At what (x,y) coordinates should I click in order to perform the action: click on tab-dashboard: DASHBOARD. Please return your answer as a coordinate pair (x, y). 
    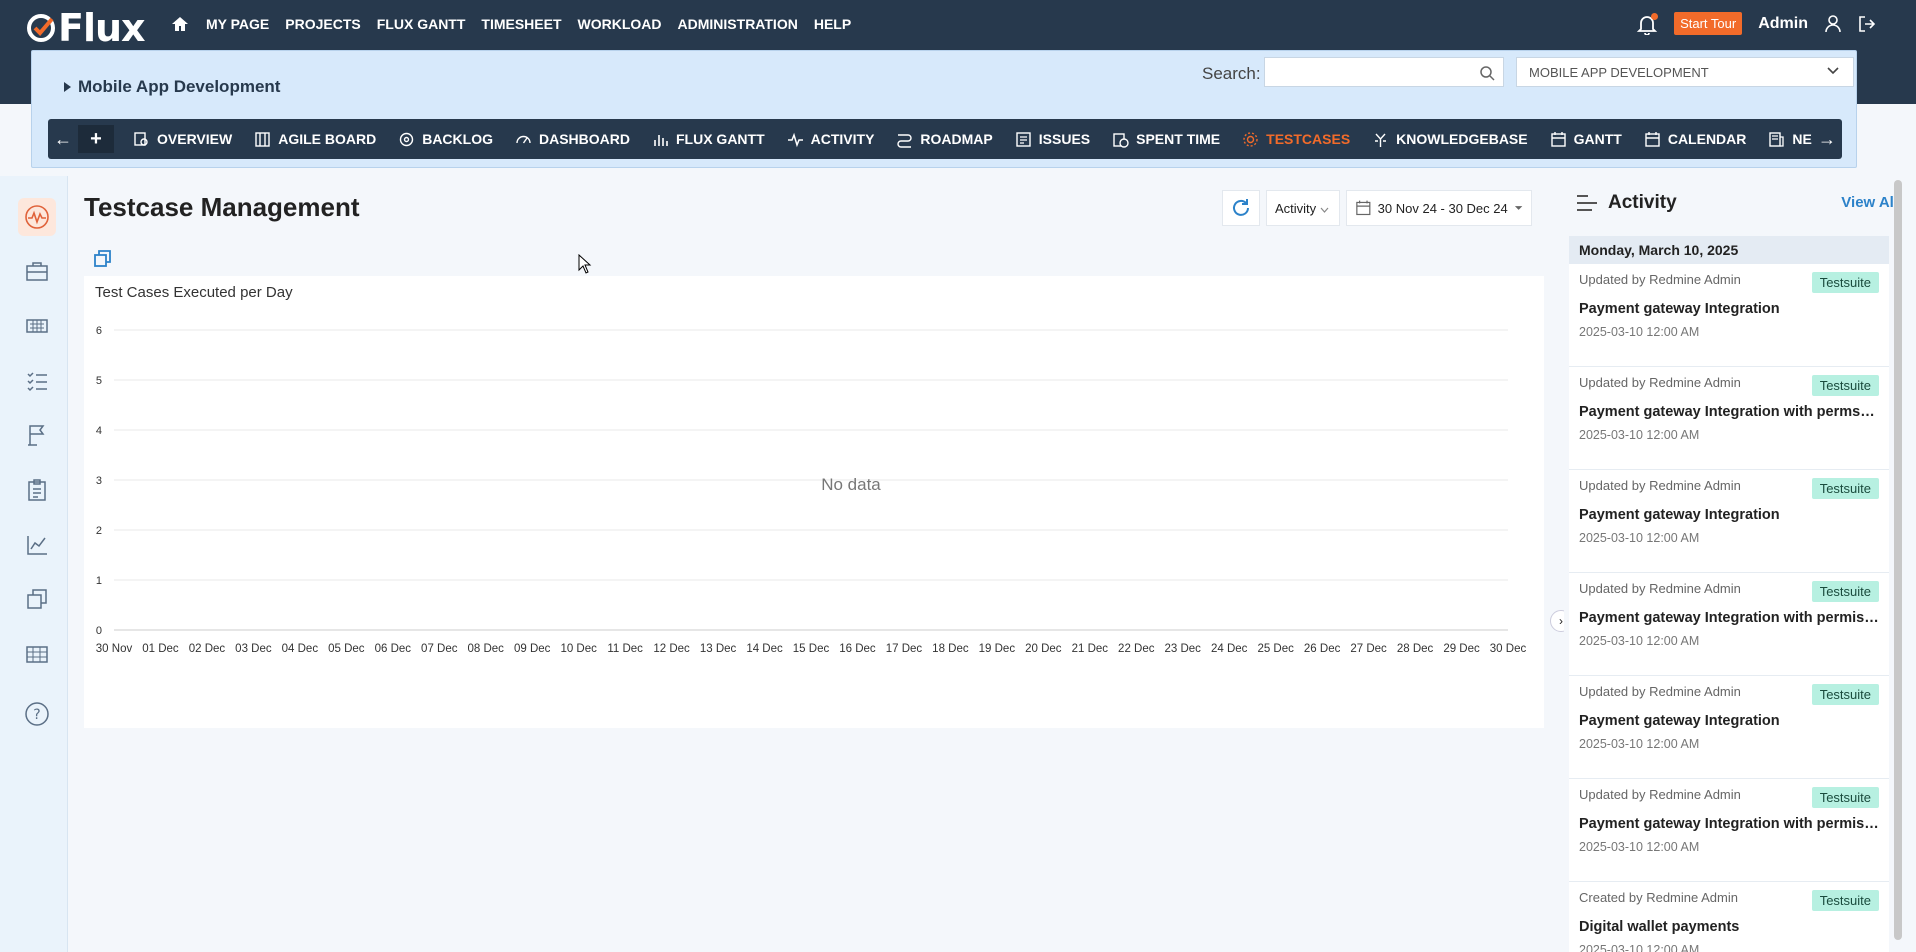
    Looking at the image, I should click on (572, 139).